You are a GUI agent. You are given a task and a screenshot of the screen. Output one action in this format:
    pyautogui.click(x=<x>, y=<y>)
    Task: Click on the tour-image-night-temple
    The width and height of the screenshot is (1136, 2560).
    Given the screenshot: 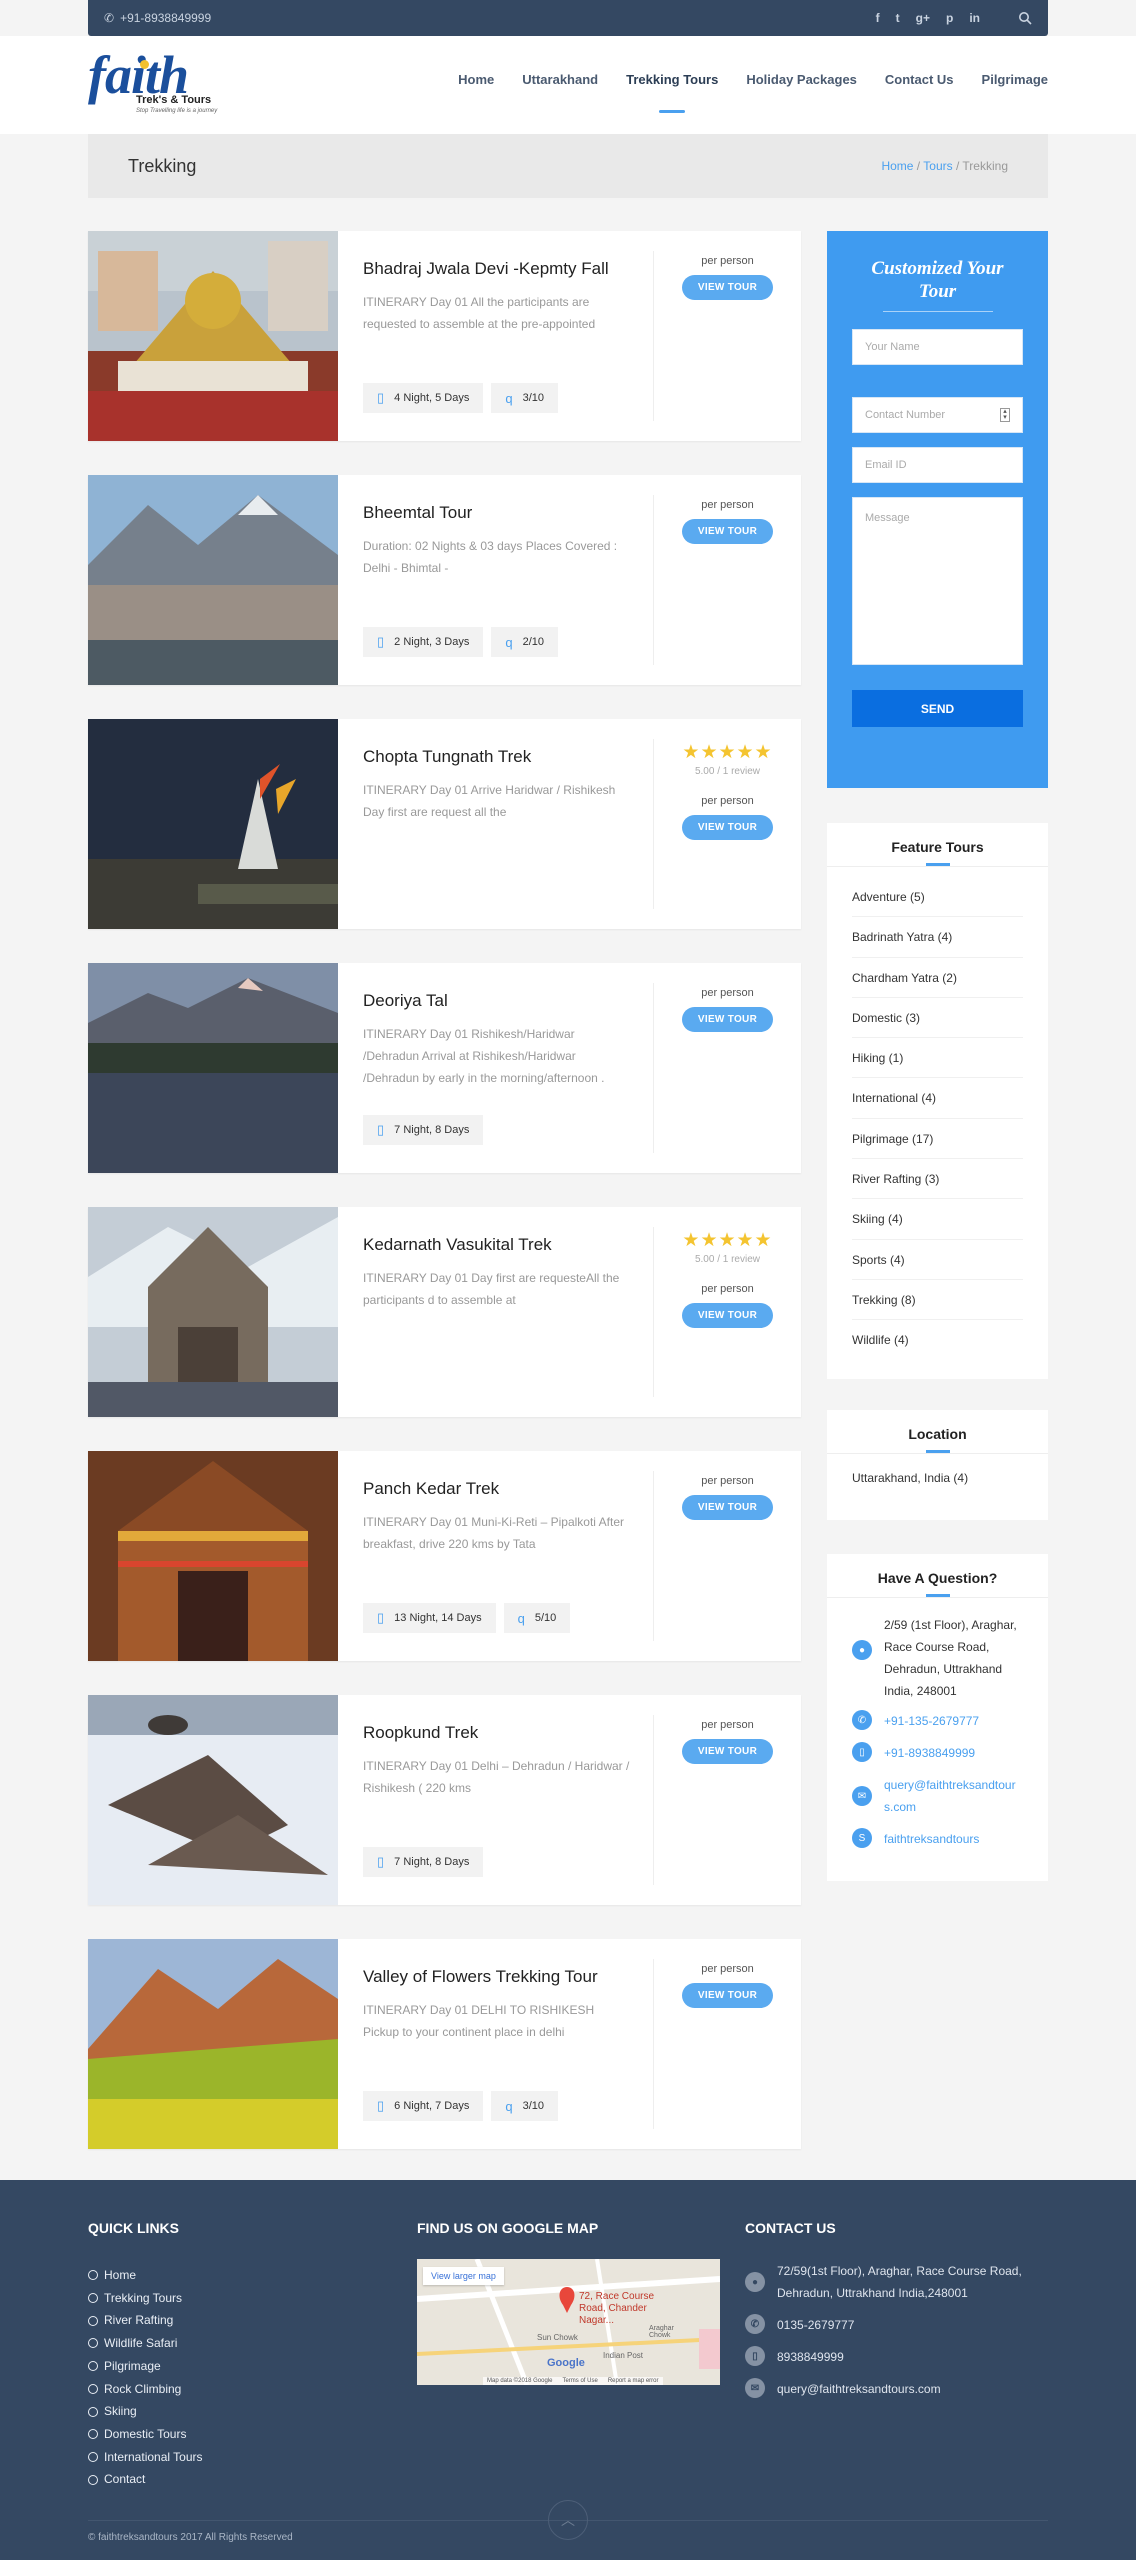 What is the action you would take?
    pyautogui.click(x=213, y=824)
    